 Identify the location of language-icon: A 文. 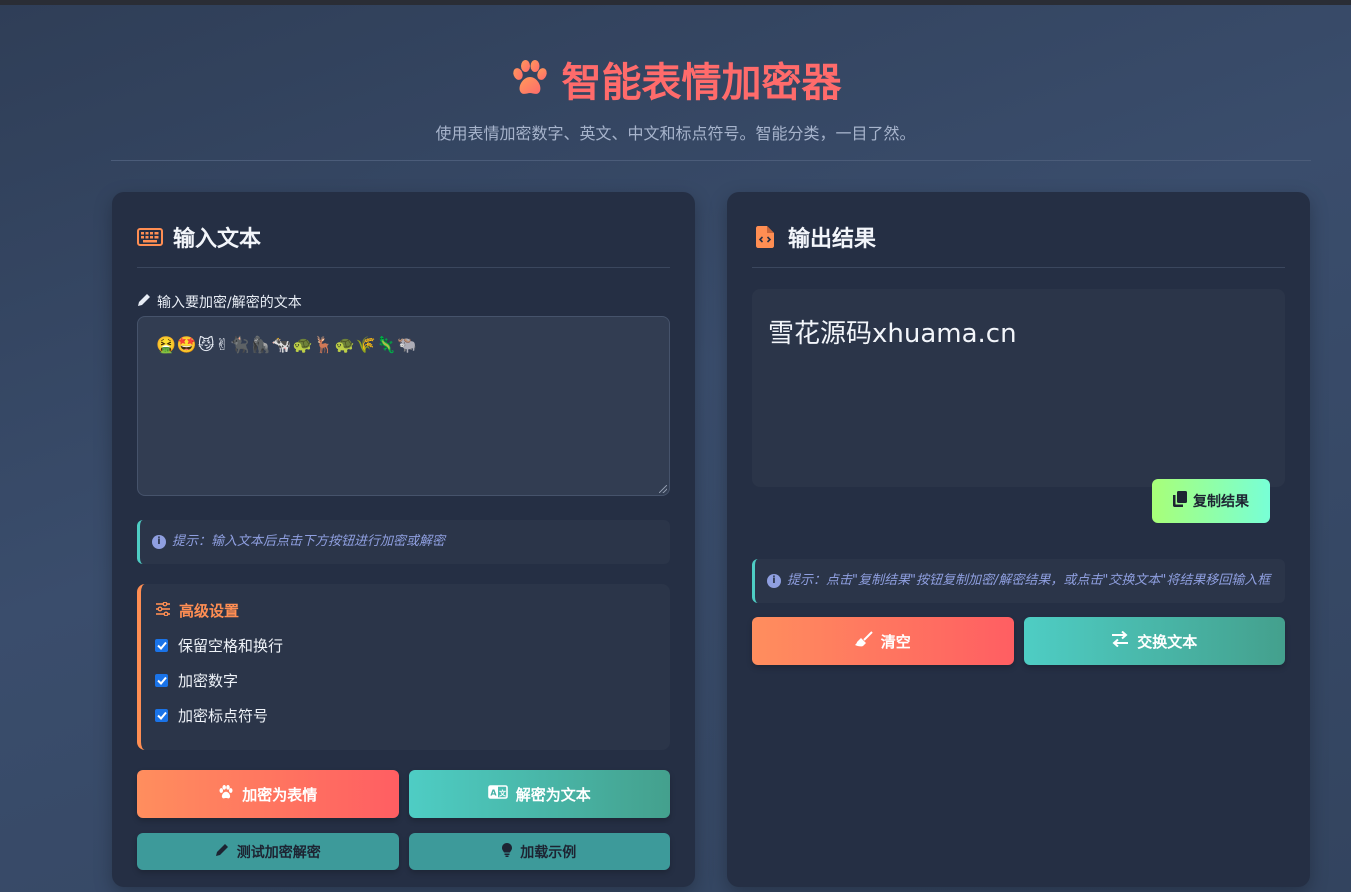
(497, 794).